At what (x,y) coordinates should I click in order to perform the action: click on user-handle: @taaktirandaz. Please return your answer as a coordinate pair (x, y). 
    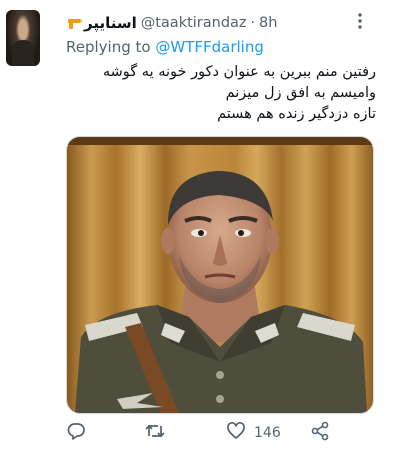
    Looking at the image, I should click on (194, 23).